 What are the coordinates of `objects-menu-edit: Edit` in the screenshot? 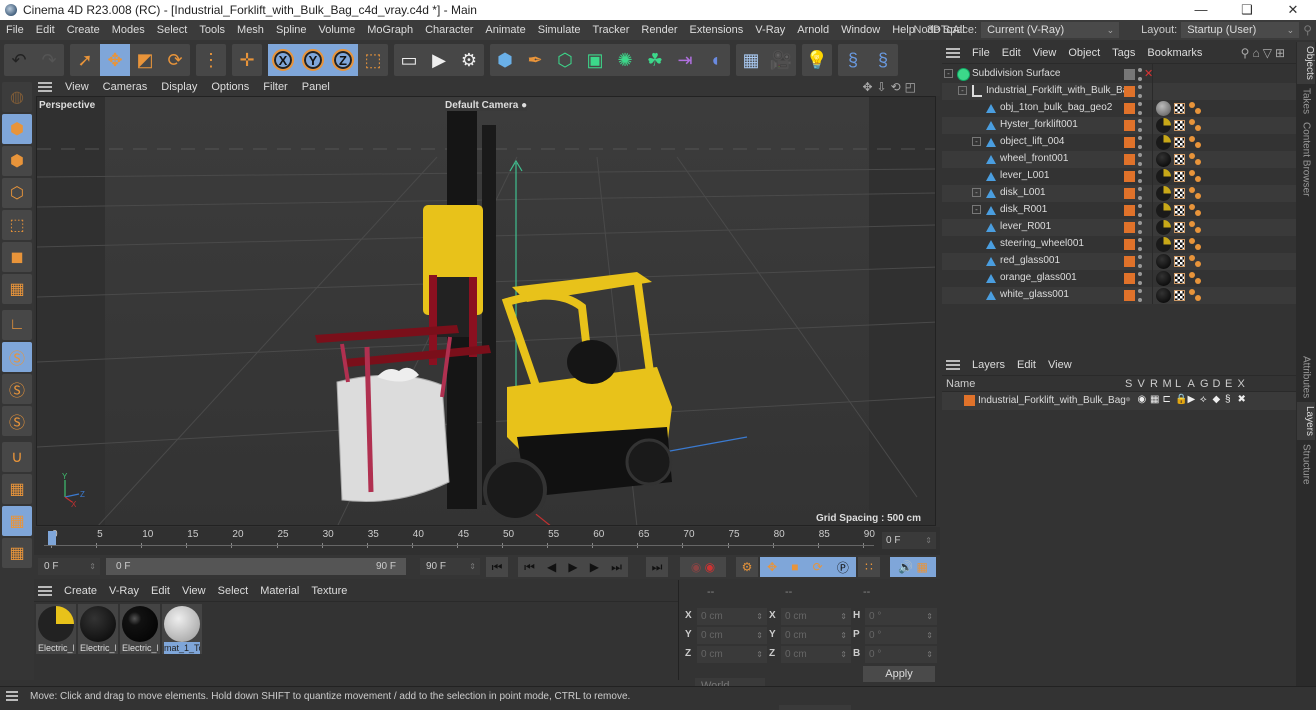 It's located at (1011, 53).